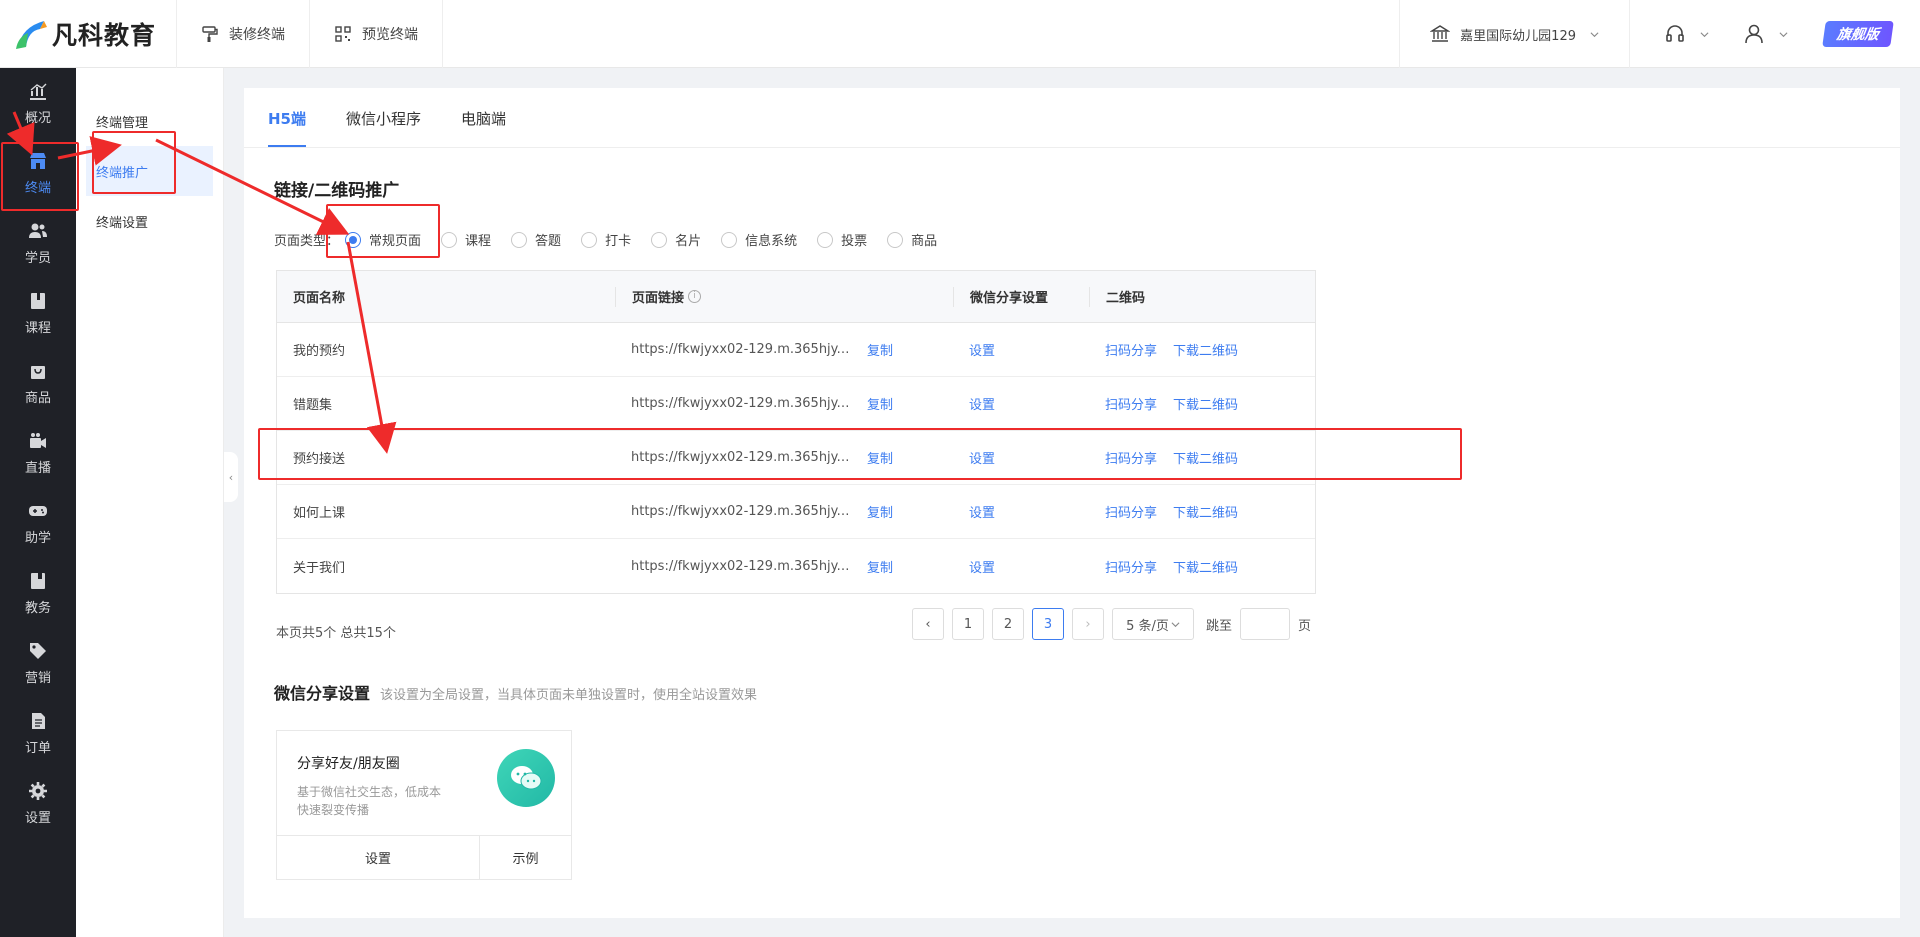  Describe the element at coordinates (38, 803) in the screenshot. I see `nav-item-settings: 设置` at that location.